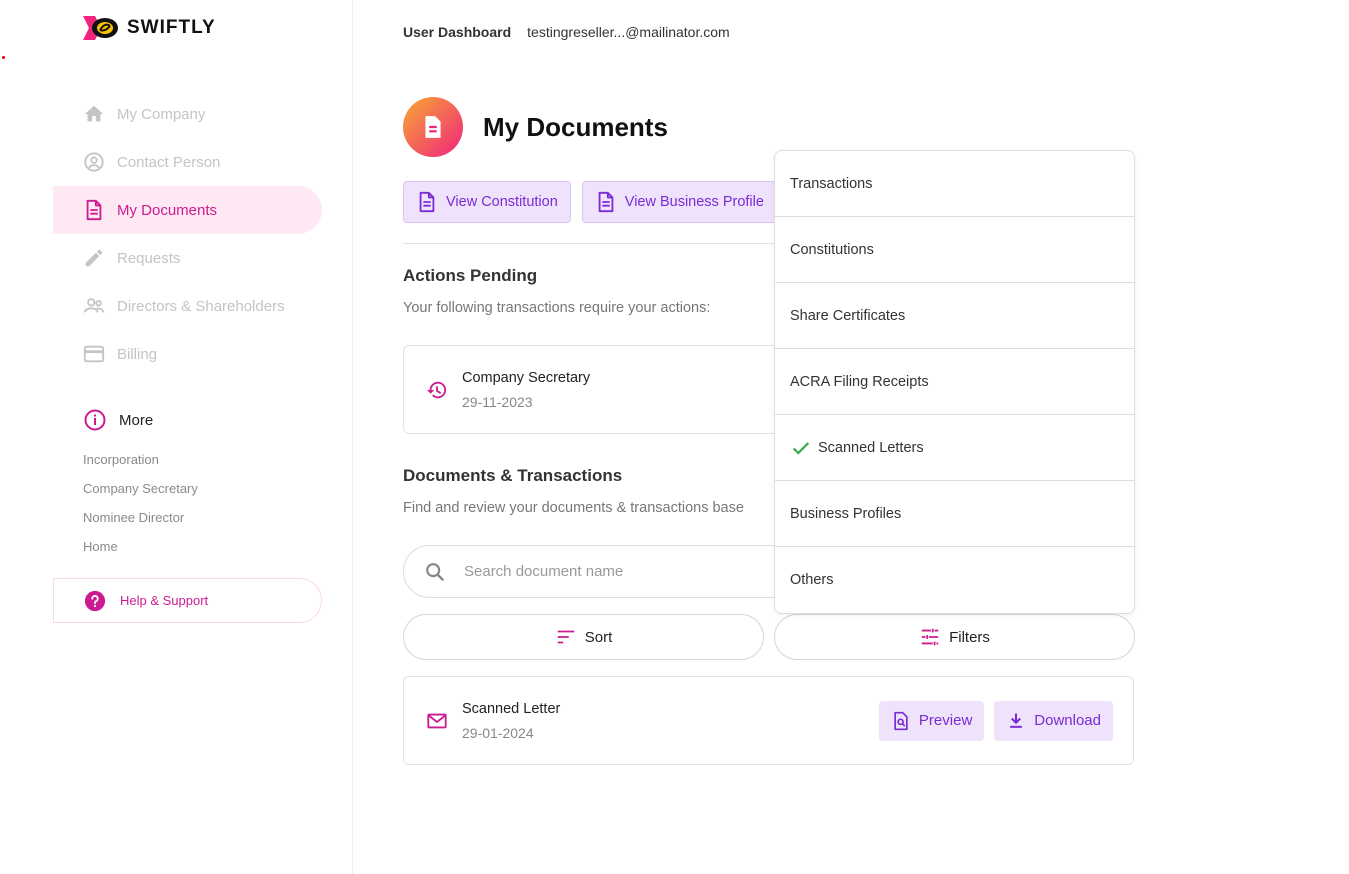  Describe the element at coordinates (94, 113) in the screenshot. I see `home-icon` at that location.